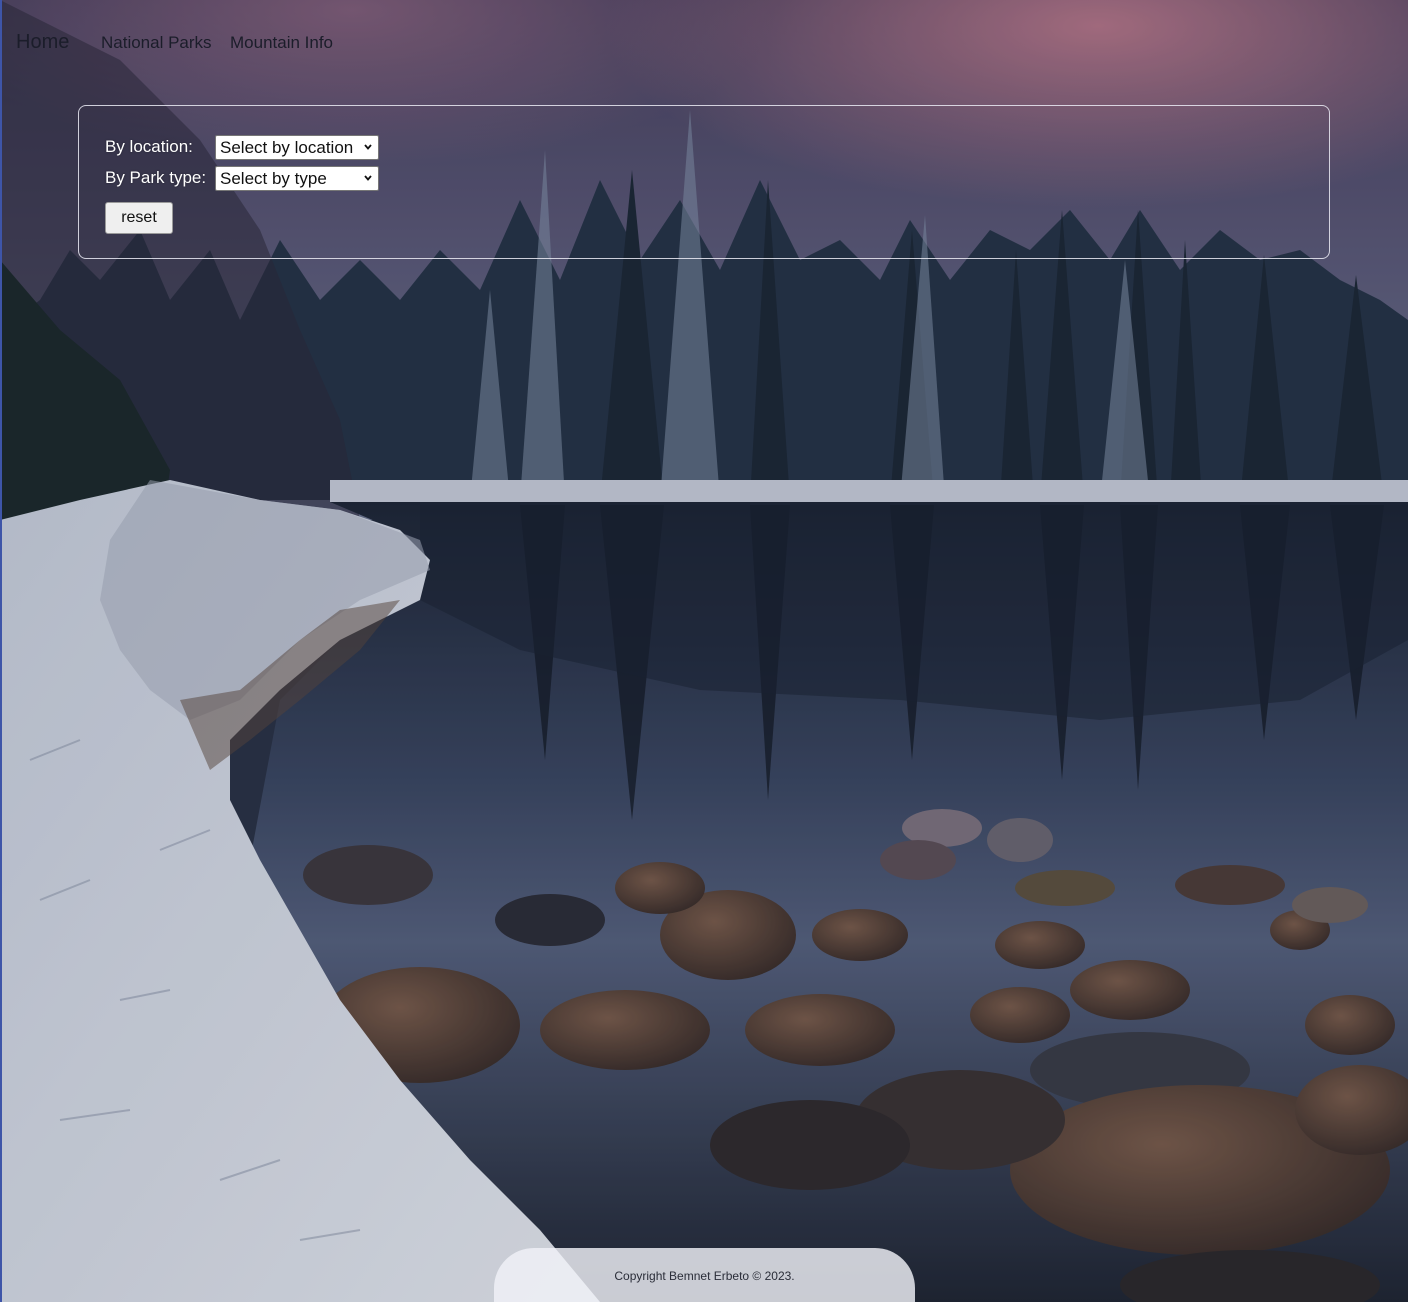 The height and width of the screenshot is (1302, 1408). What do you see at coordinates (156, 43) in the screenshot?
I see `nav-link-national-parks: National Parks` at bounding box center [156, 43].